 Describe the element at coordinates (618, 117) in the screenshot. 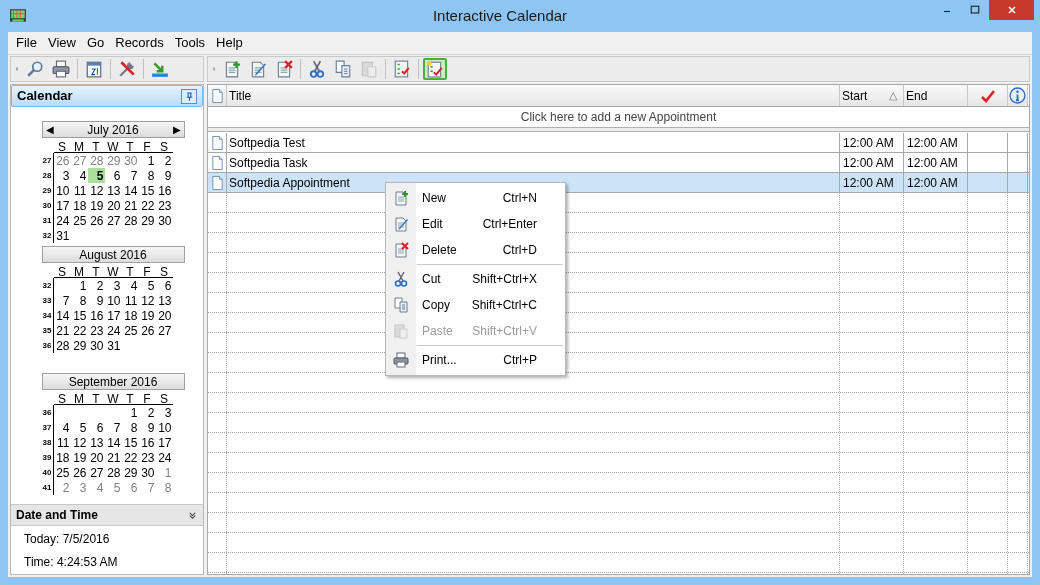

I see `add-appointment-row: Click here to add a new Appointment` at that location.